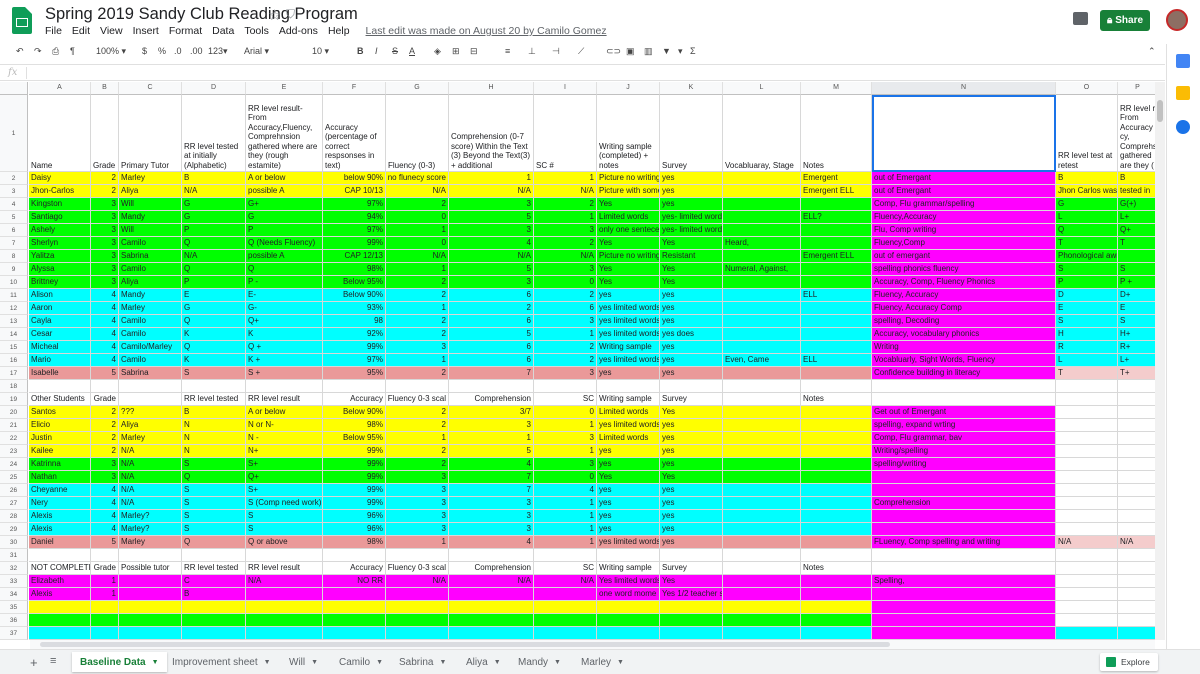 Image resolution: width=1200 pixels, height=674 pixels. I want to click on table-cell: Vocabluaray, Stage, so click(762, 133).